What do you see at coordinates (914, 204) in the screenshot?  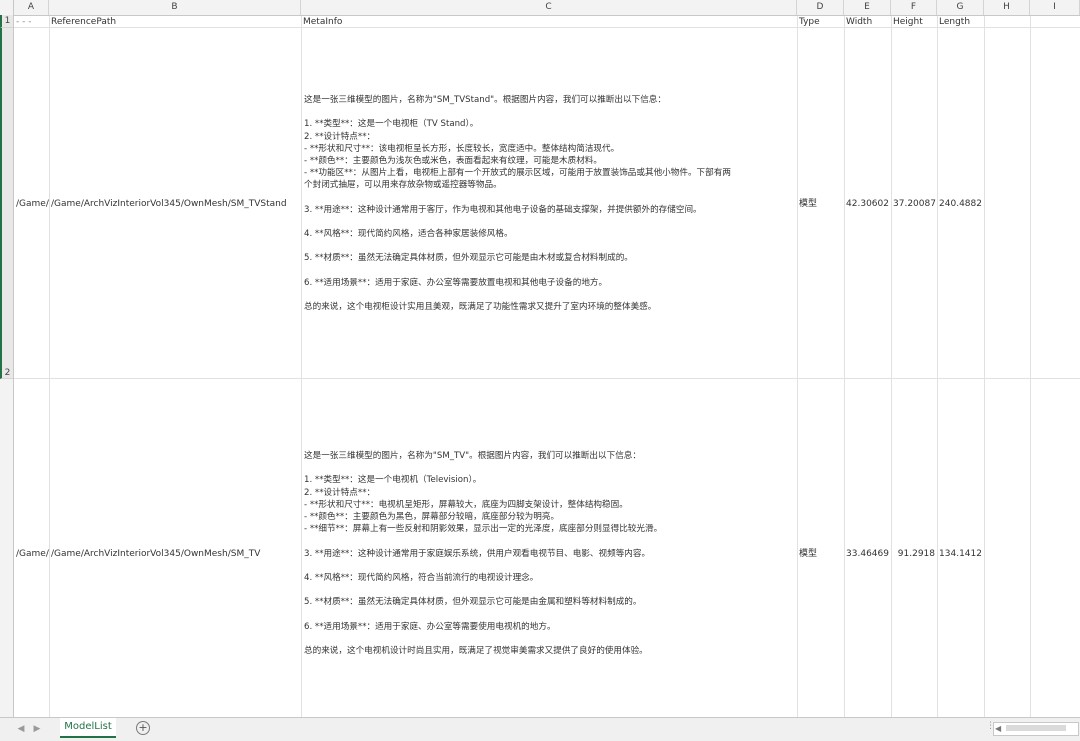 I see `cell-f2: 37.20087` at bounding box center [914, 204].